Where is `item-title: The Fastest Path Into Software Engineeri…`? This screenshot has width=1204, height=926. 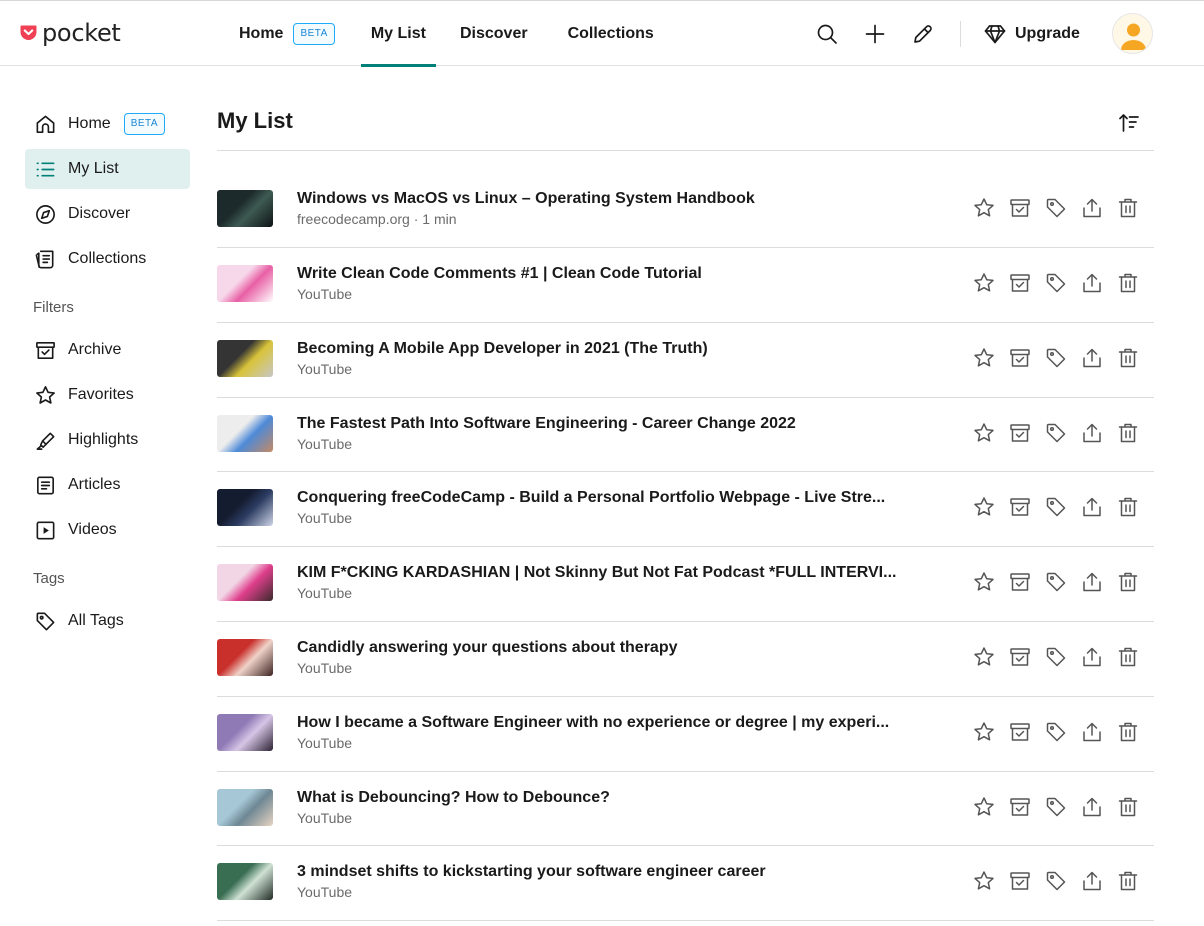
item-title: The Fastest Path Into Software Engineeri… is located at coordinates (599, 424).